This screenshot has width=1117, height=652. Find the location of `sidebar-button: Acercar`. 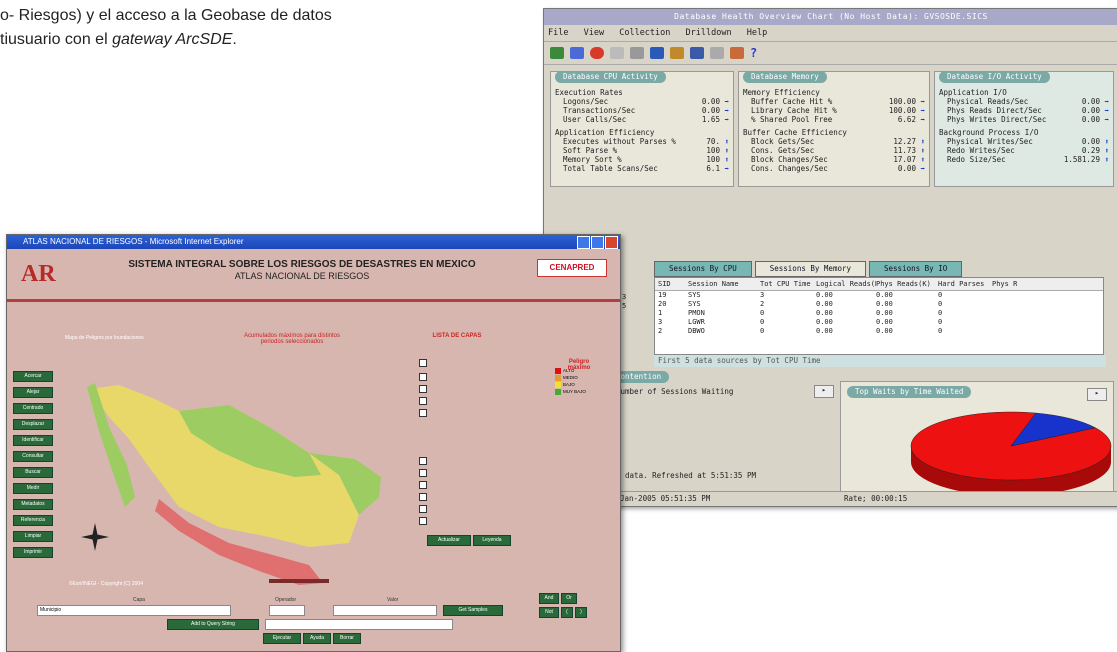

sidebar-button: Acercar is located at coordinates (33, 376).